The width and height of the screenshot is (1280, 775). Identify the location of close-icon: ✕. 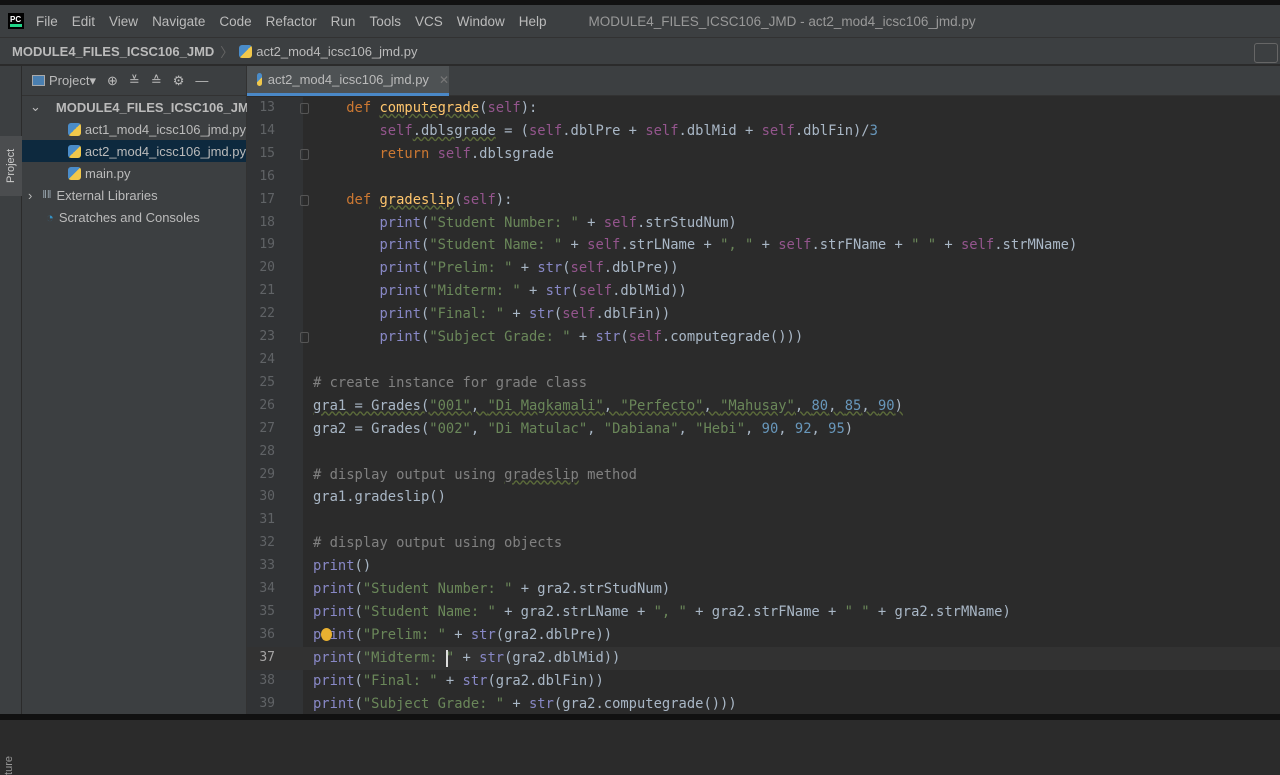
(444, 80).